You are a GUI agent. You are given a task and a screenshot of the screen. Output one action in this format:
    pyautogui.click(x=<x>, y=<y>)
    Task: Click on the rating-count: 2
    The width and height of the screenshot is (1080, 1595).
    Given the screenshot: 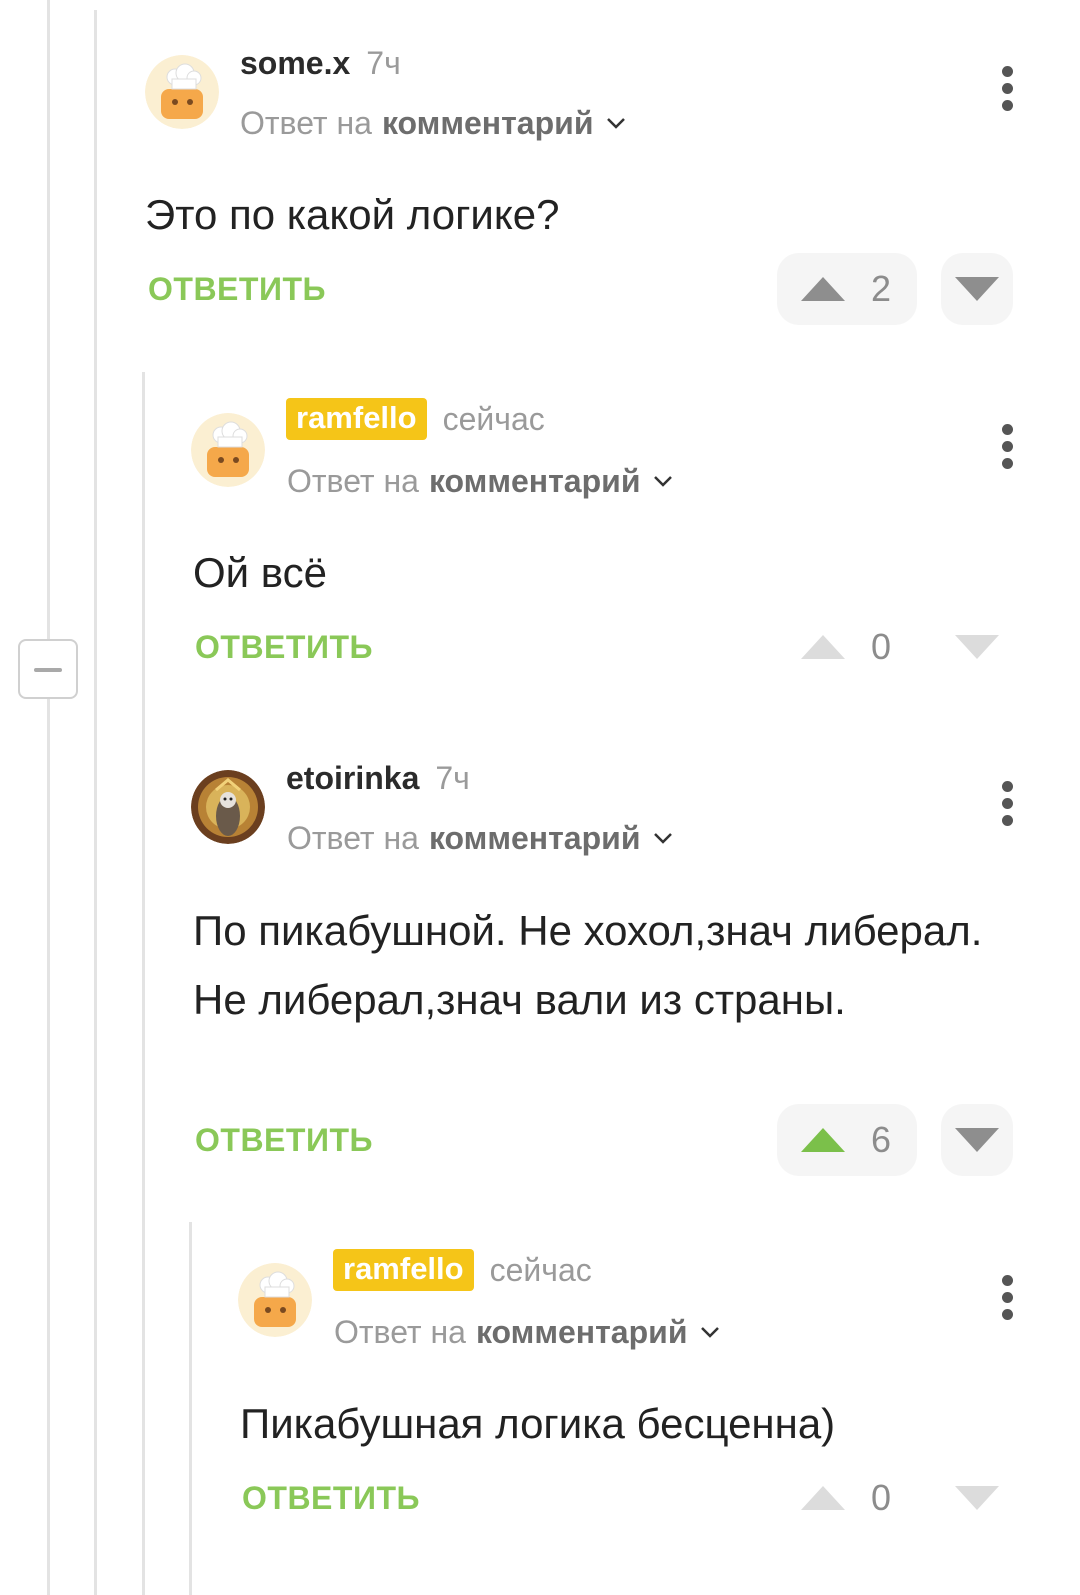 What is the action you would take?
    pyautogui.click(x=881, y=288)
    